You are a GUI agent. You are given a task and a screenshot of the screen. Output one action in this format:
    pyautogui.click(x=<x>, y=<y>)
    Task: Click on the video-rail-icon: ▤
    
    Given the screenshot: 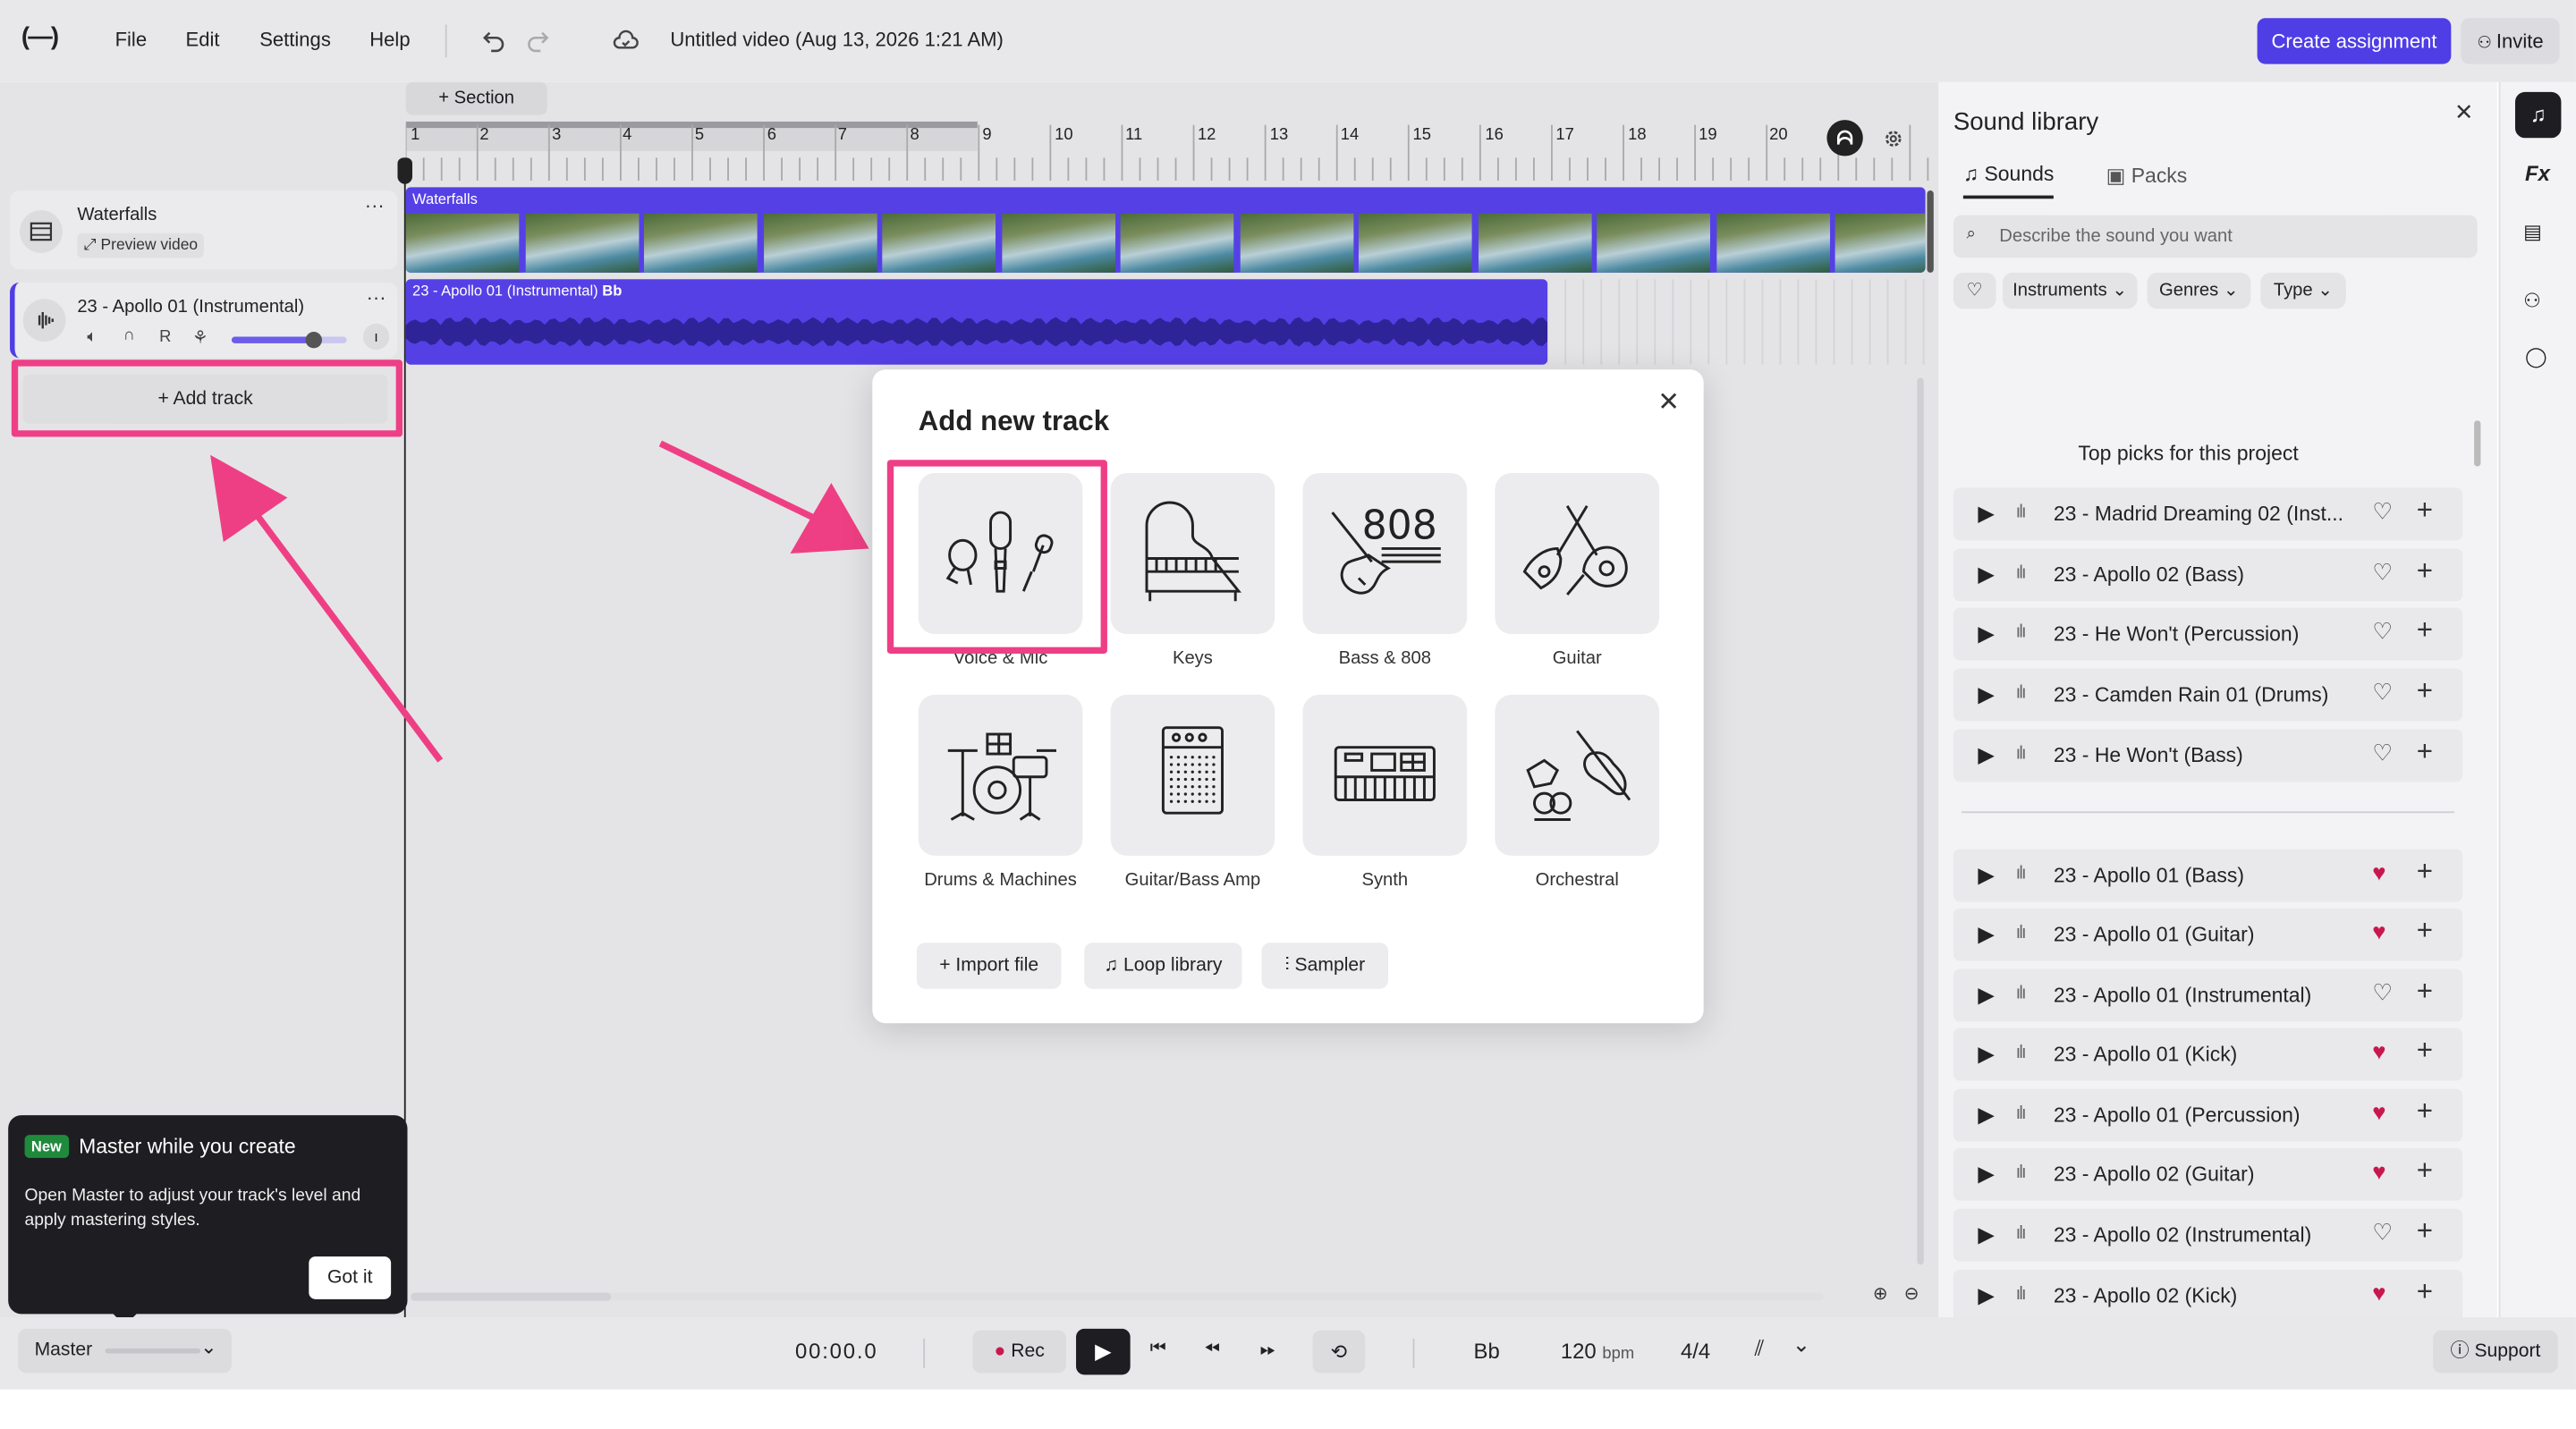 What is the action you would take?
    pyautogui.click(x=2532, y=232)
    